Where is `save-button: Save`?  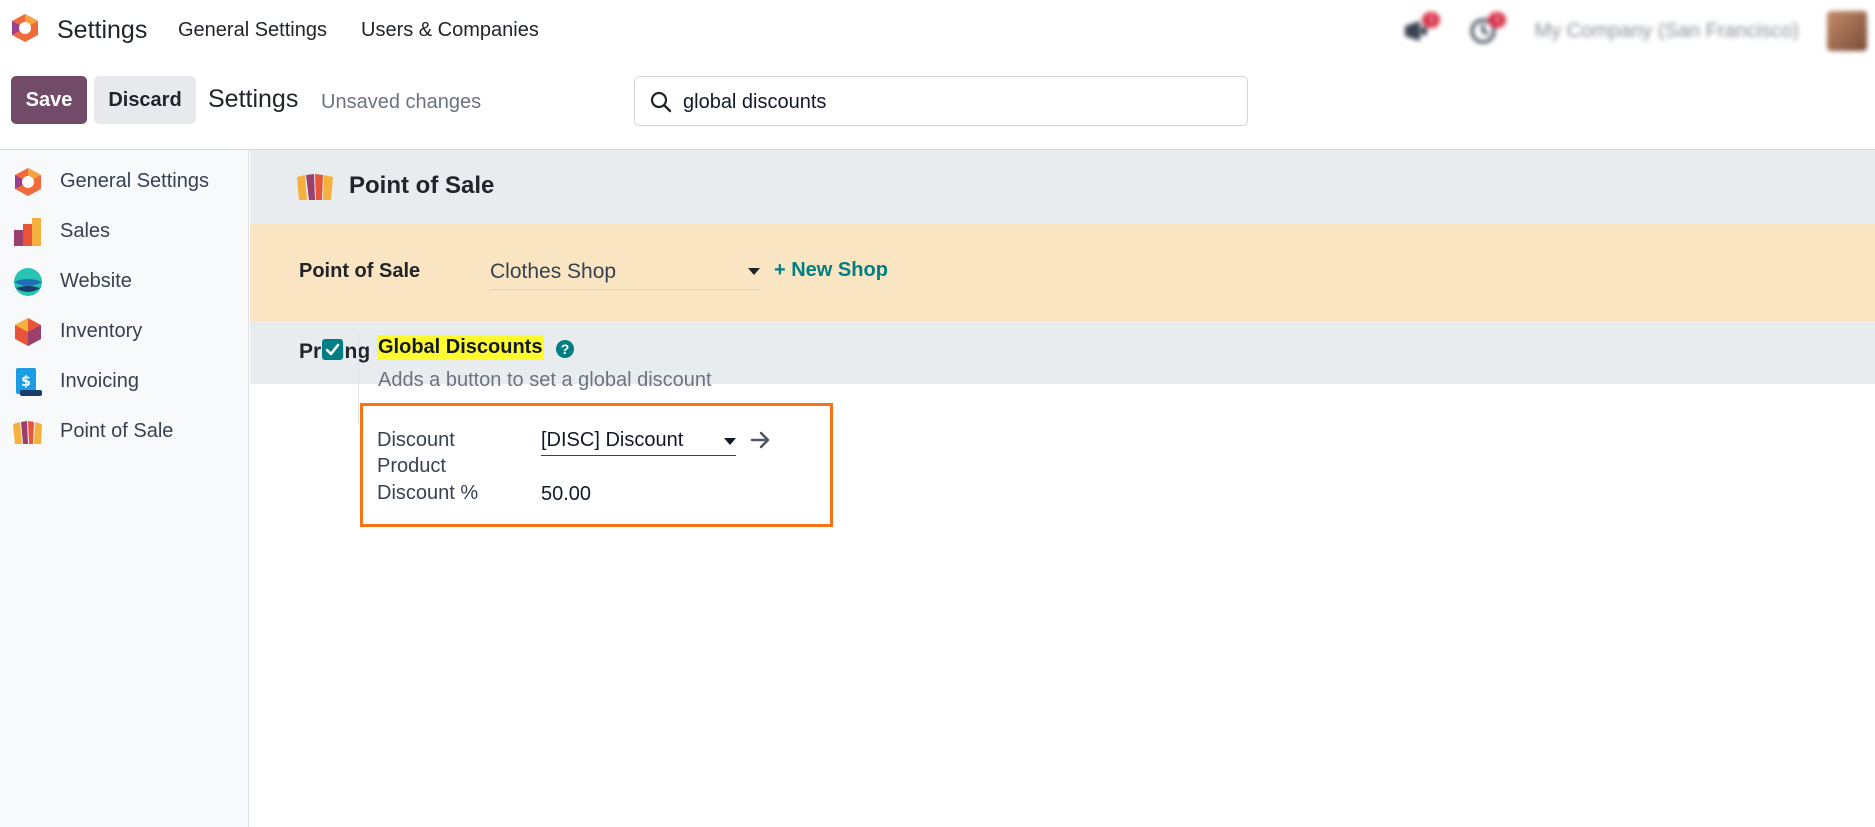 save-button: Save is located at coordinates (49, 100).